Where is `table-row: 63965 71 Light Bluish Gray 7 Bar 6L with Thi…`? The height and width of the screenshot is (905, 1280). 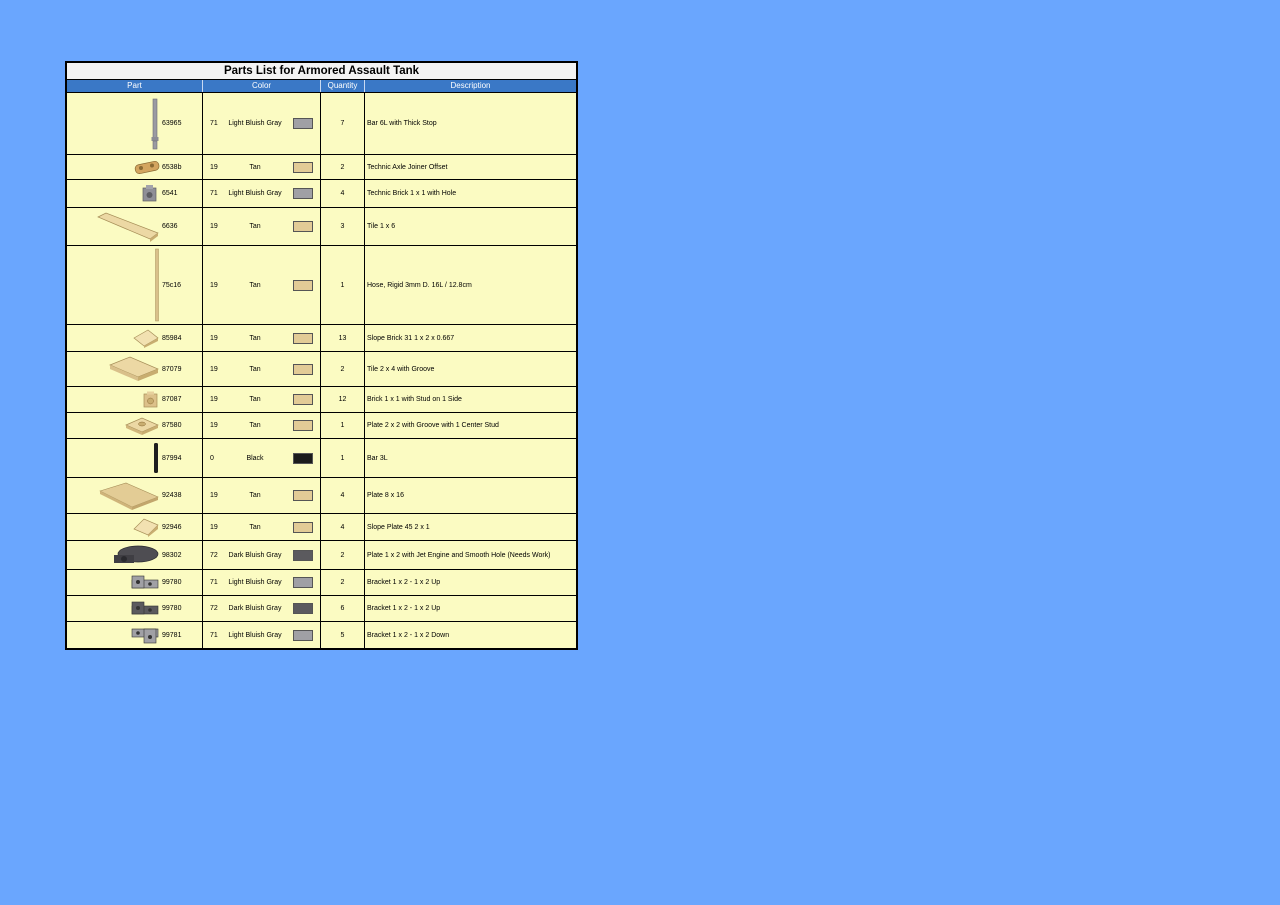 table-row: 63965 71 Light Bluish Gray 7 Bar 6L with Thi… is located at coordinates (321, 124).